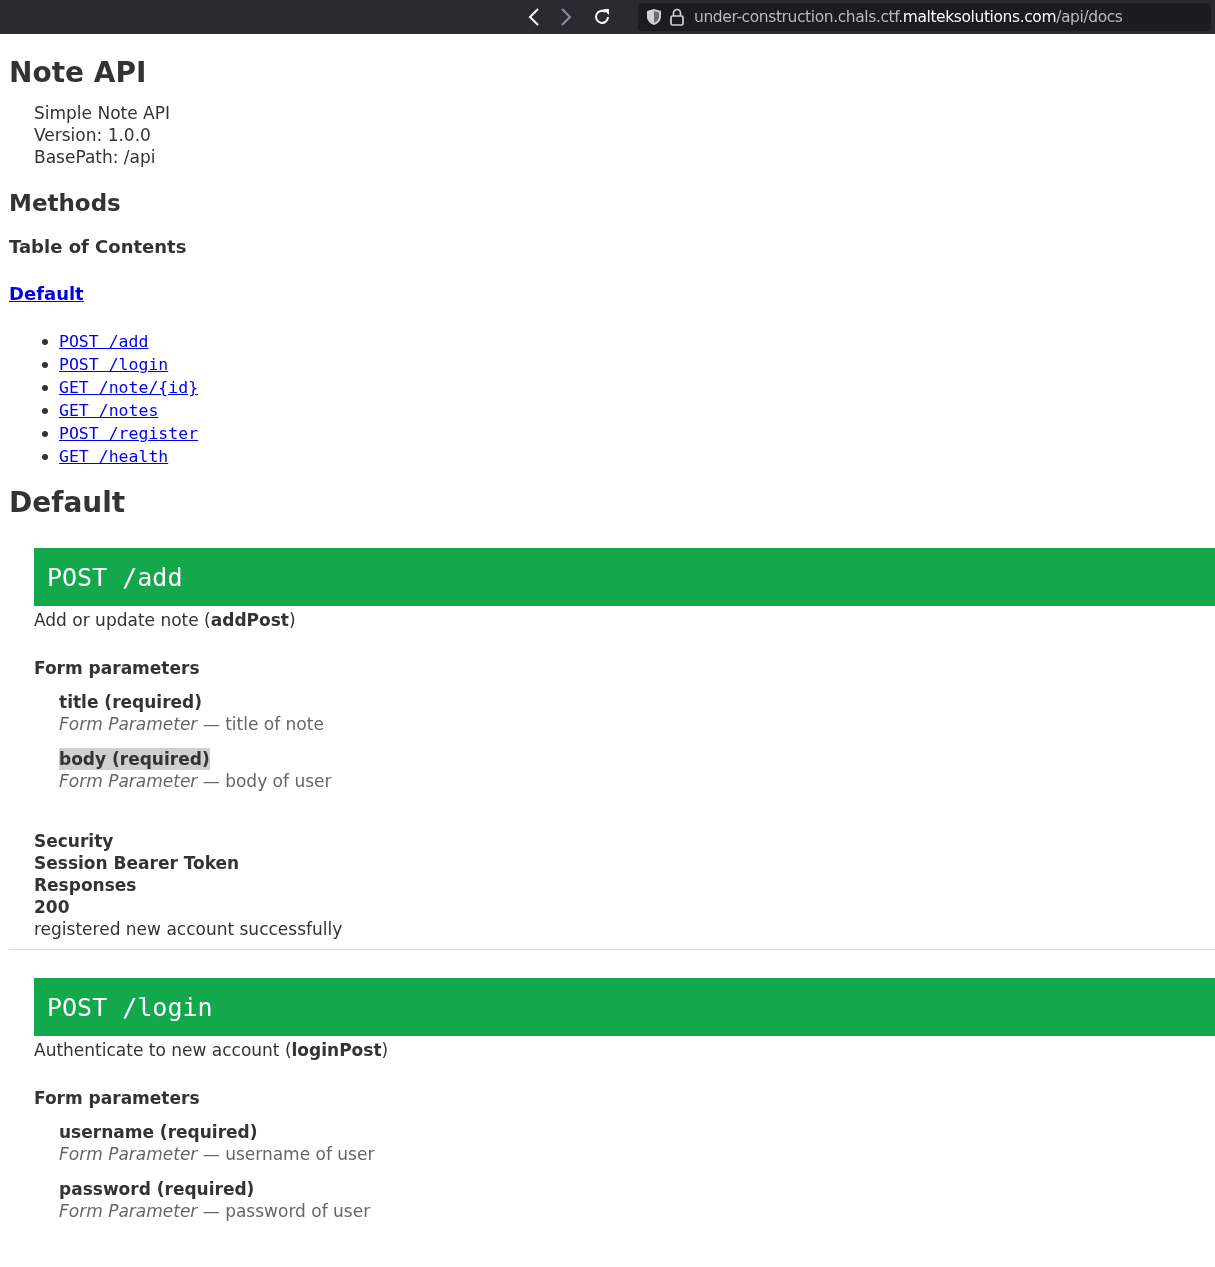  What do you see at coordinates (46, 294) in the screenshot?
I see `toc-link: Default` at bounding box center [46, 294].